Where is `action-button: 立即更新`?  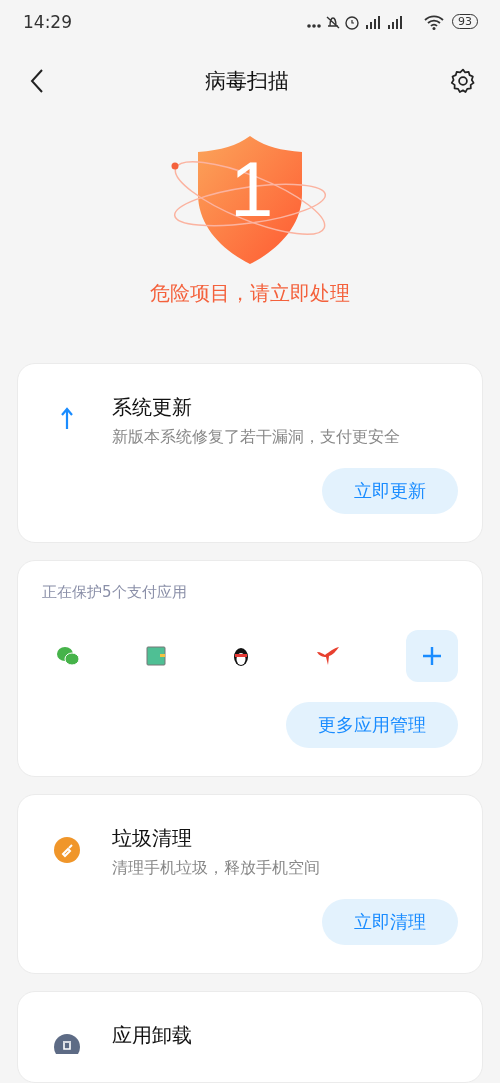
action-button: 立即更新 is located at coordinates (390, 491).